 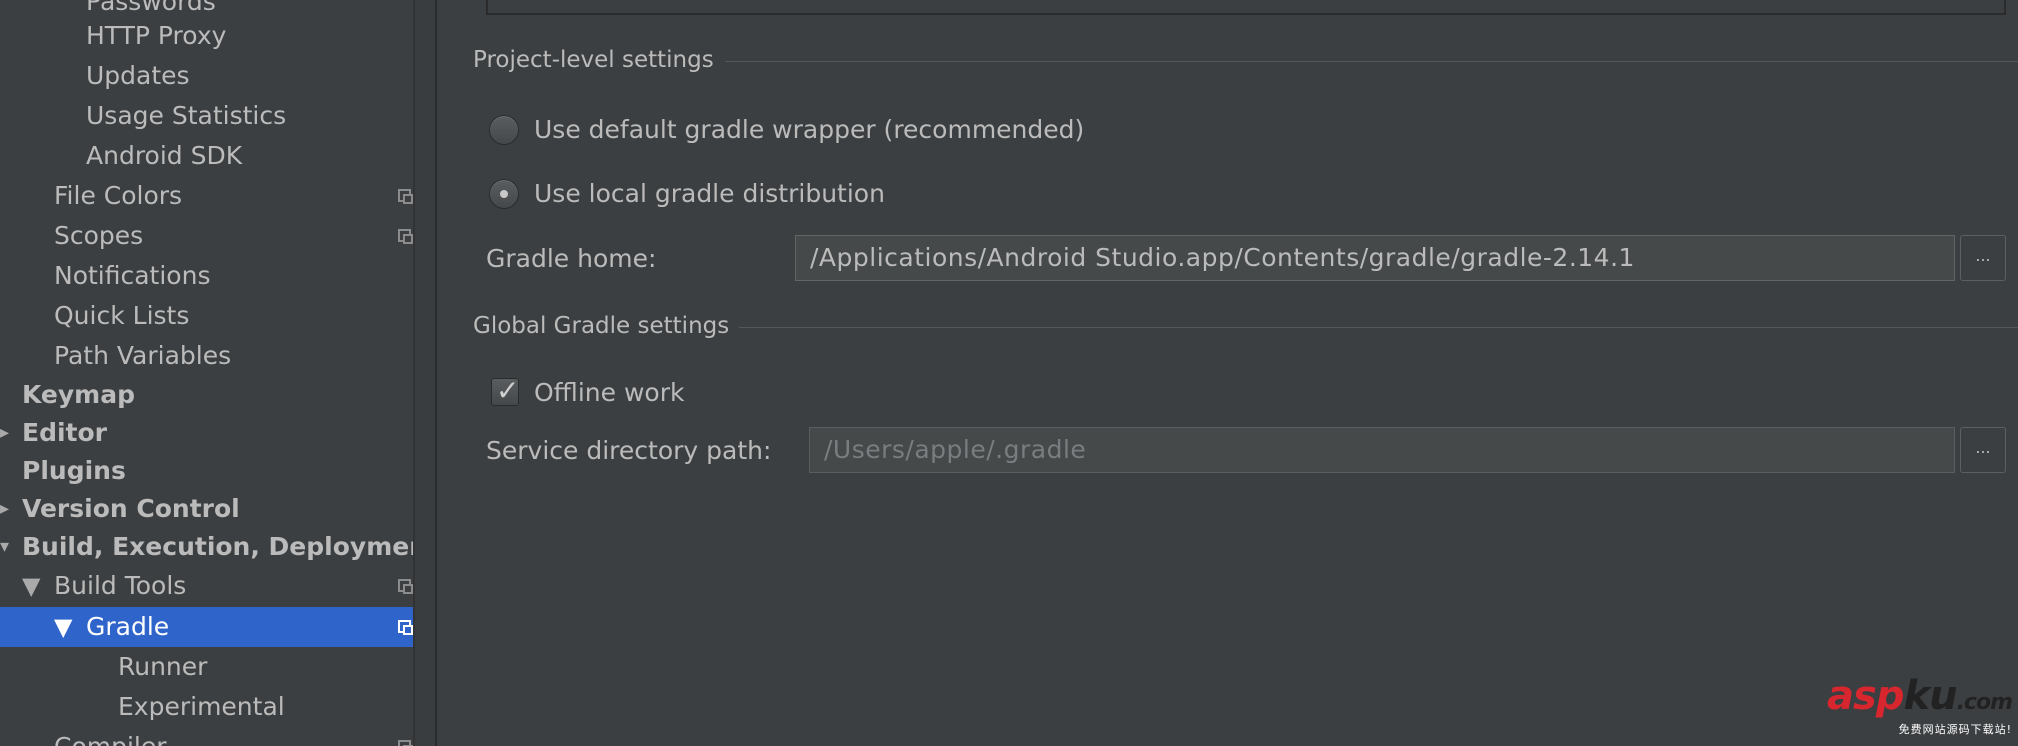 I want to click on tree-item-usage-statistics: Usage Statistics, so click(x=206, y=116).